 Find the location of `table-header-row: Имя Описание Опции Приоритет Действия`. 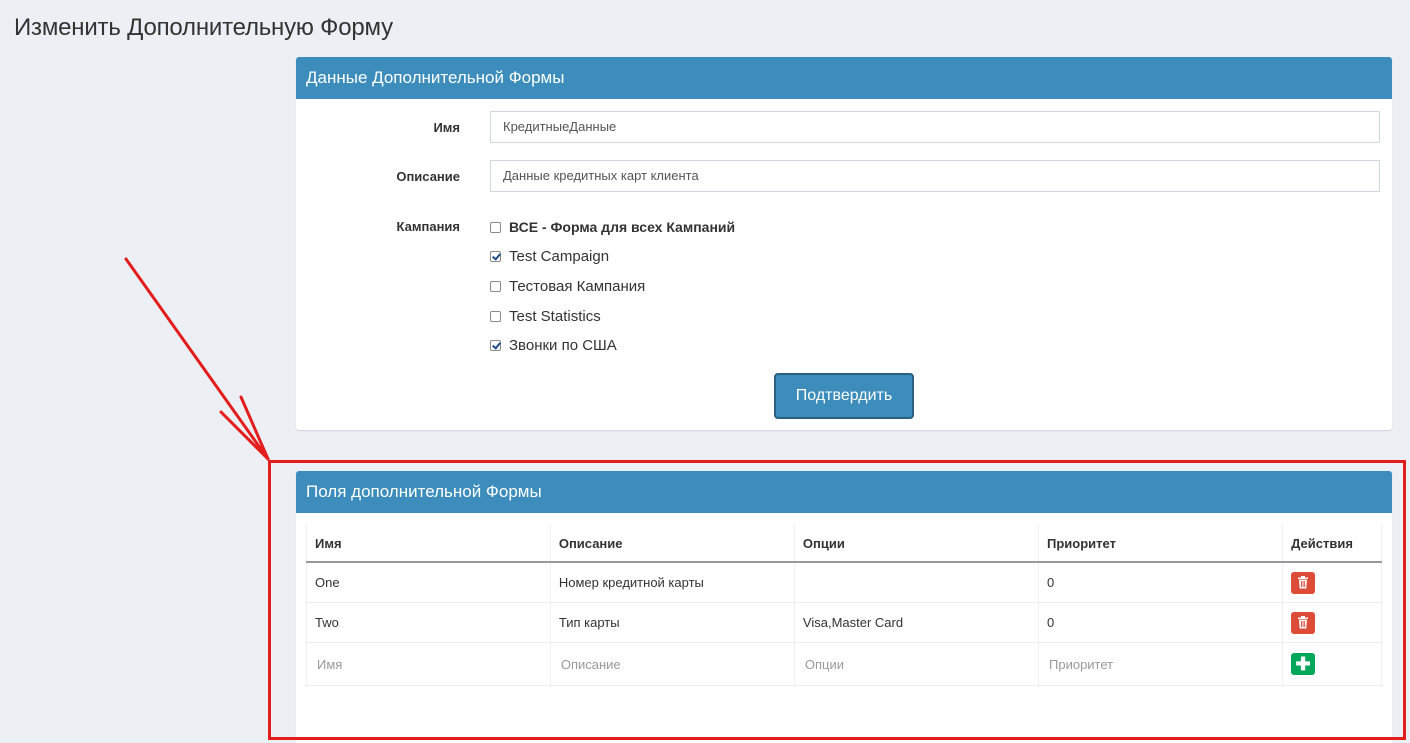

table-header-row: Имя Описание Опции Приоритет Действия is located at coordinates (844, 544).